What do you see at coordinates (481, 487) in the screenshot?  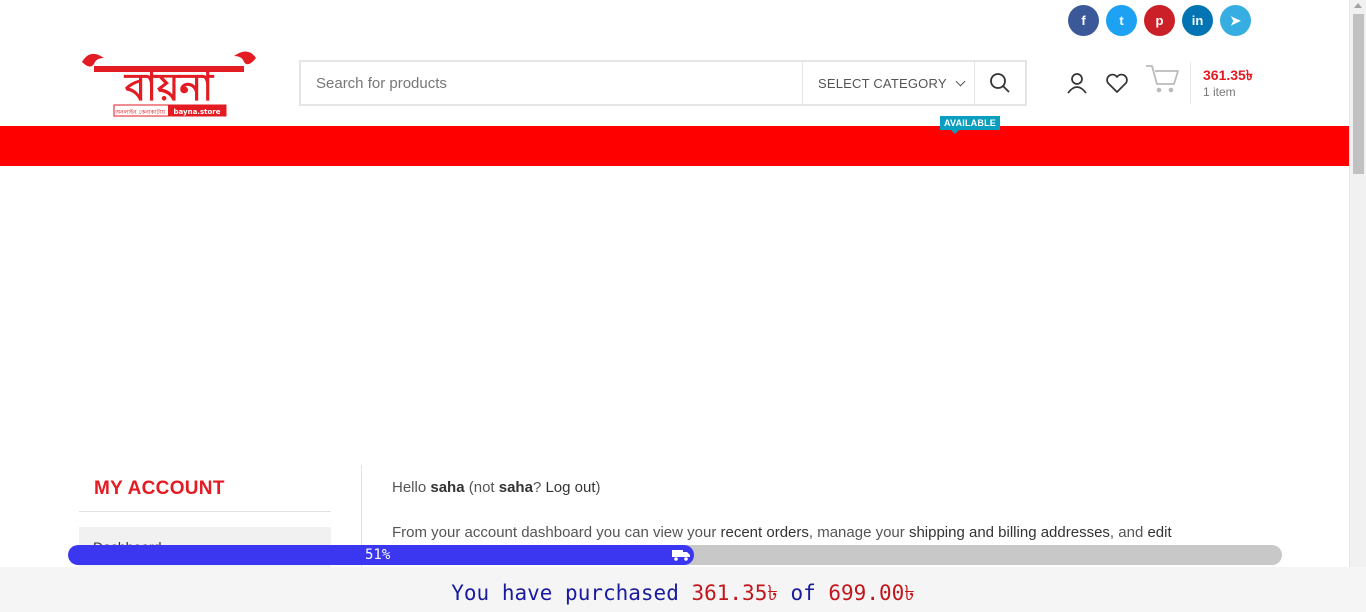 I see `hello-mid: (not` at bounding box center [481, 487].